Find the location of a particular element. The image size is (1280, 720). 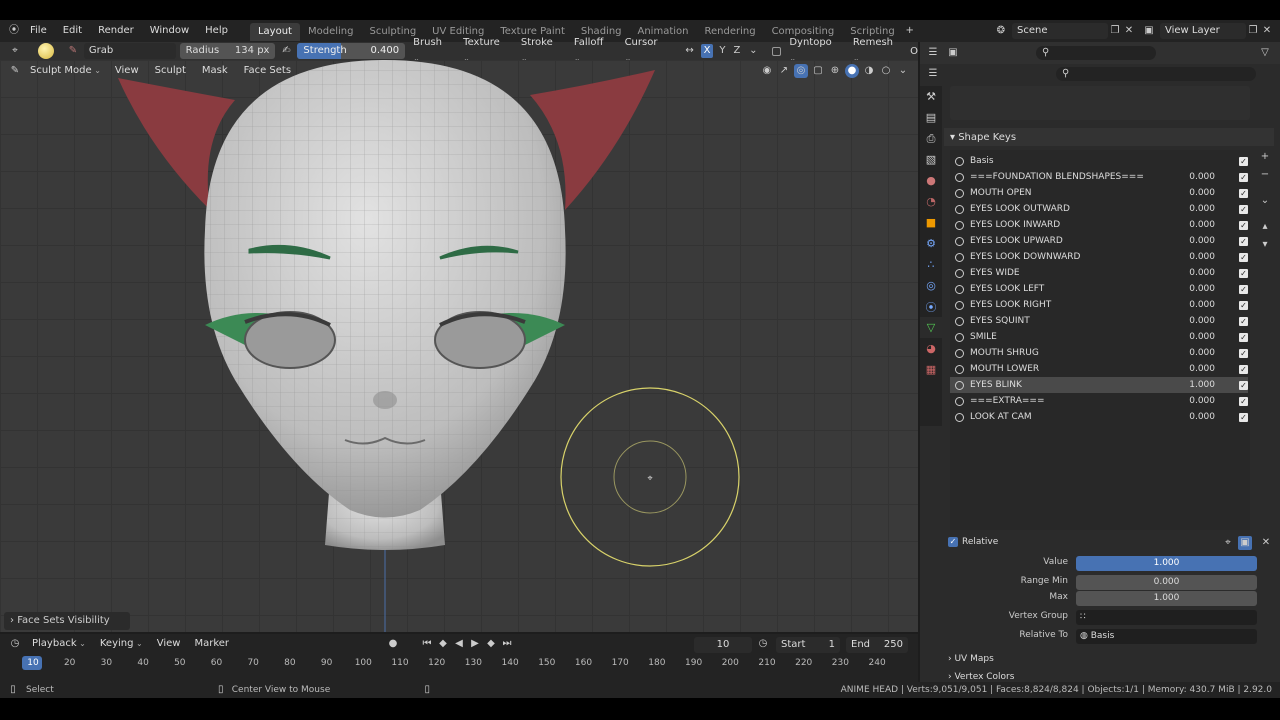

view-layer-field: View Layer is located at coordinates (1203, 31).